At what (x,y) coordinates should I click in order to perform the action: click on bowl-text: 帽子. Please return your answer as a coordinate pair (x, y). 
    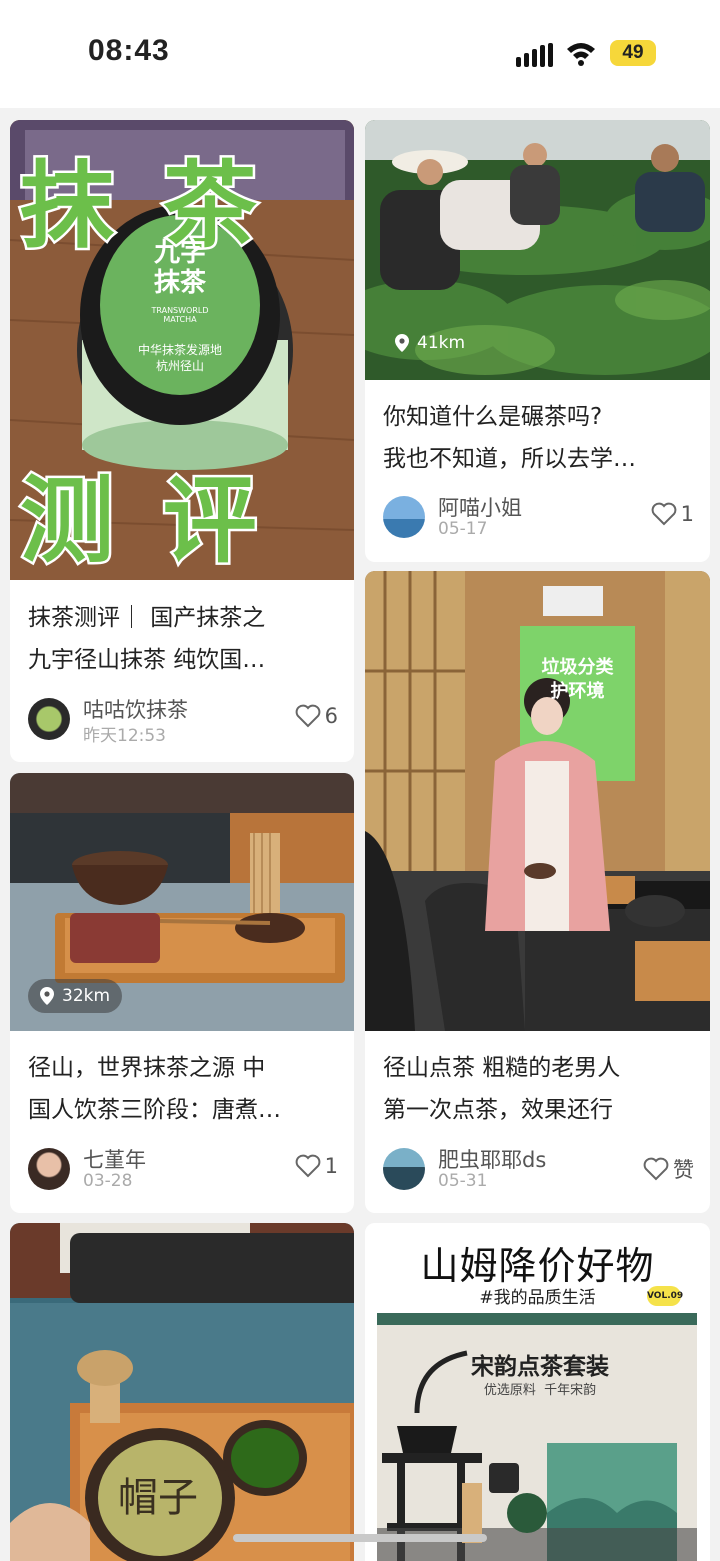
    Looking at the image, I should click on (158, 1498).